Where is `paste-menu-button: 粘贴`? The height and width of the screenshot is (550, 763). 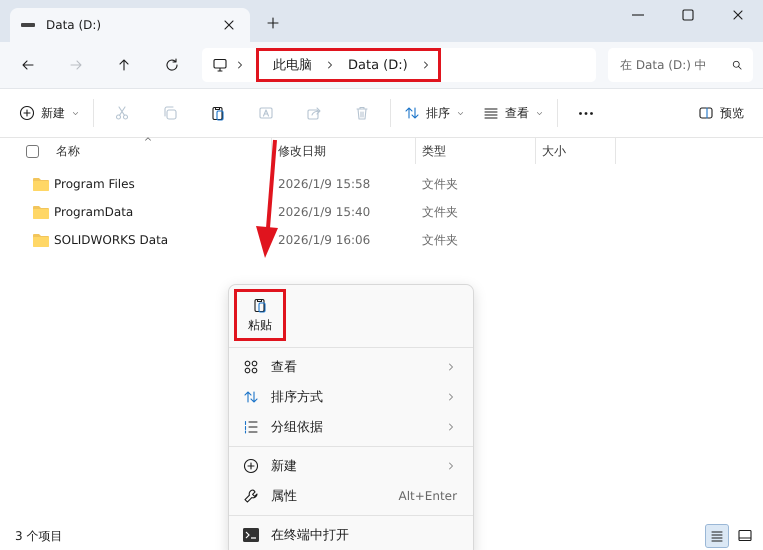 paste-menu-button: 粘贴 is located at coordinates (260, 315).